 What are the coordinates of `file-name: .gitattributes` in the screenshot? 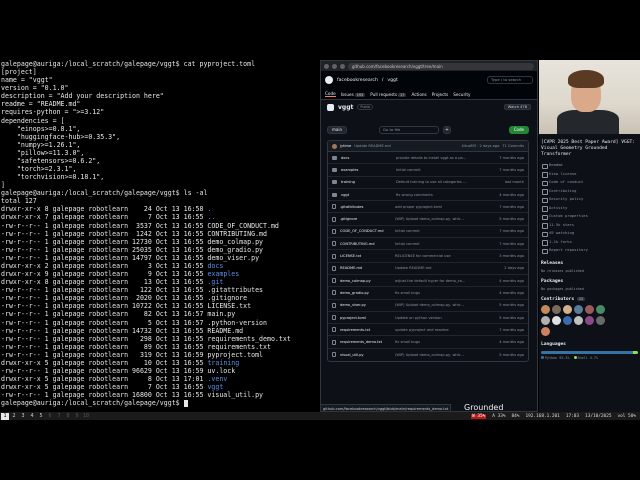 It's located at (367, 207).